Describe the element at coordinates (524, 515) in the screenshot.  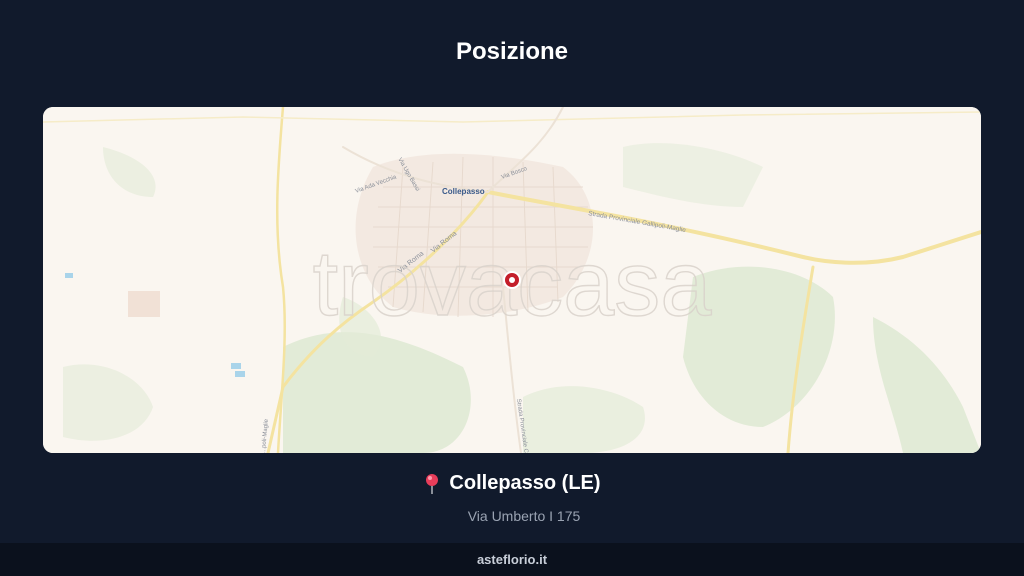
I see `location-address: Via Umberto I 175` at that location.